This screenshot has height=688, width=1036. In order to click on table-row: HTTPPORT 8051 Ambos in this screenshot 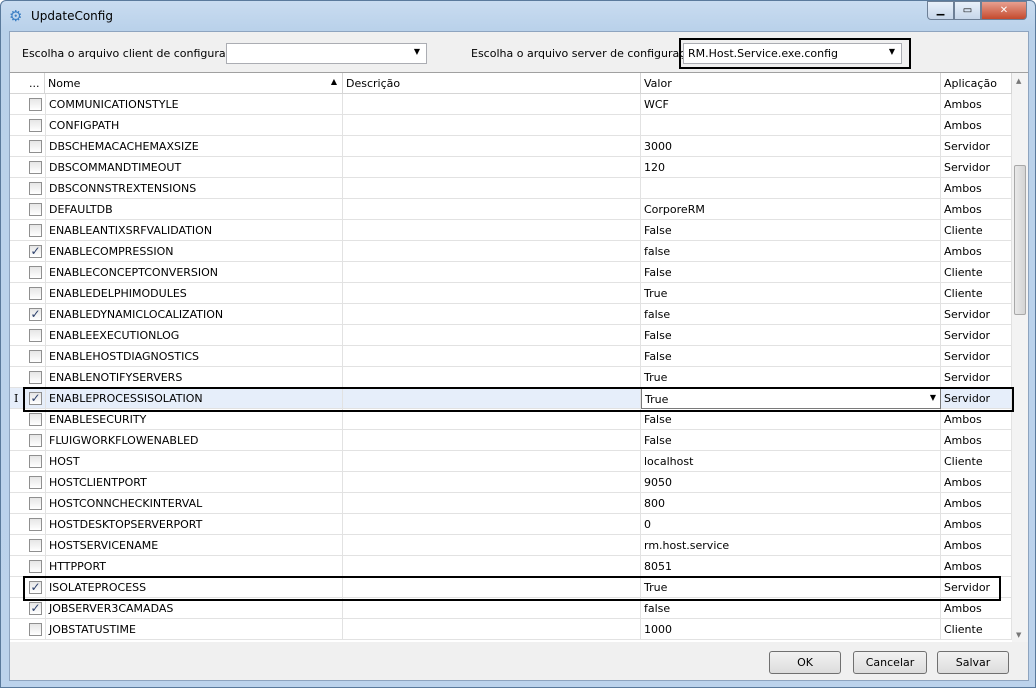, I will do `click(511, 566)`.